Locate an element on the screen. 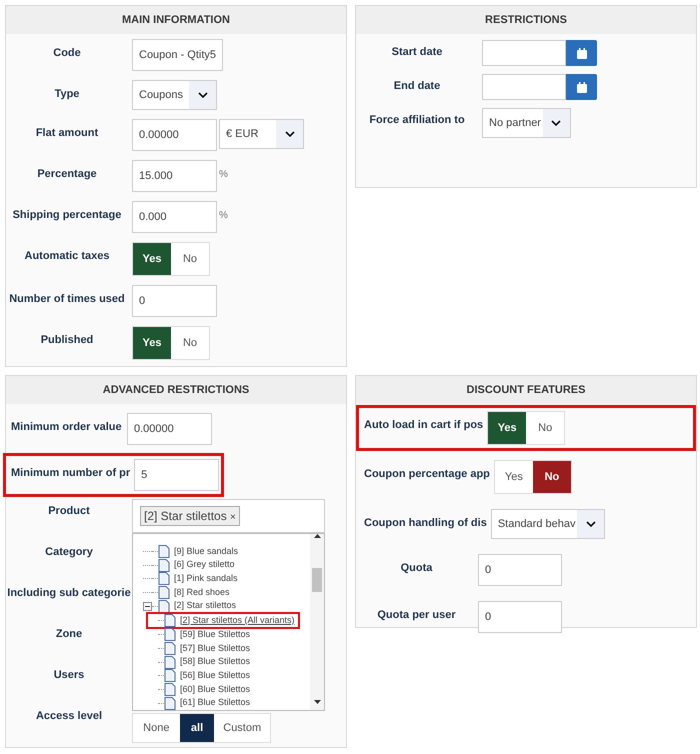 This screenshot has height=754, width=700. field-label: Flat amount is located at coordinates (67, 133).